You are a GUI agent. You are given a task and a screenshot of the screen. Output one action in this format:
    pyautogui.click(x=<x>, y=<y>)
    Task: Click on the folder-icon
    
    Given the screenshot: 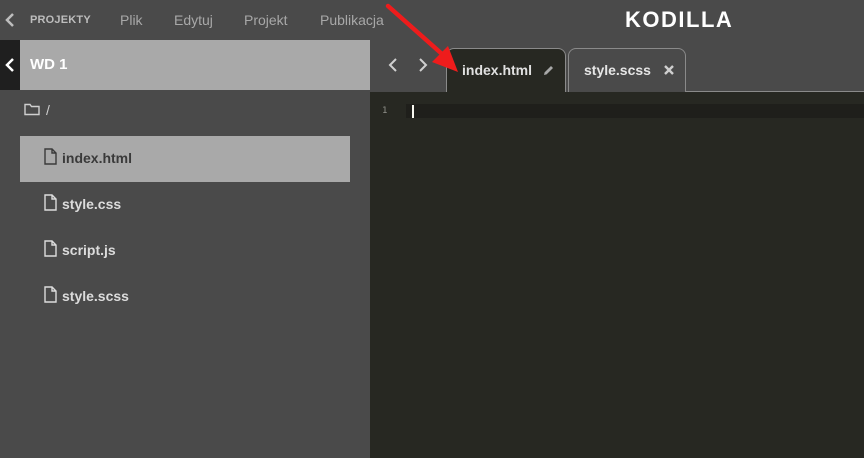 What is the action you would take?
    pyautogui.click(x=32, y=109)
    